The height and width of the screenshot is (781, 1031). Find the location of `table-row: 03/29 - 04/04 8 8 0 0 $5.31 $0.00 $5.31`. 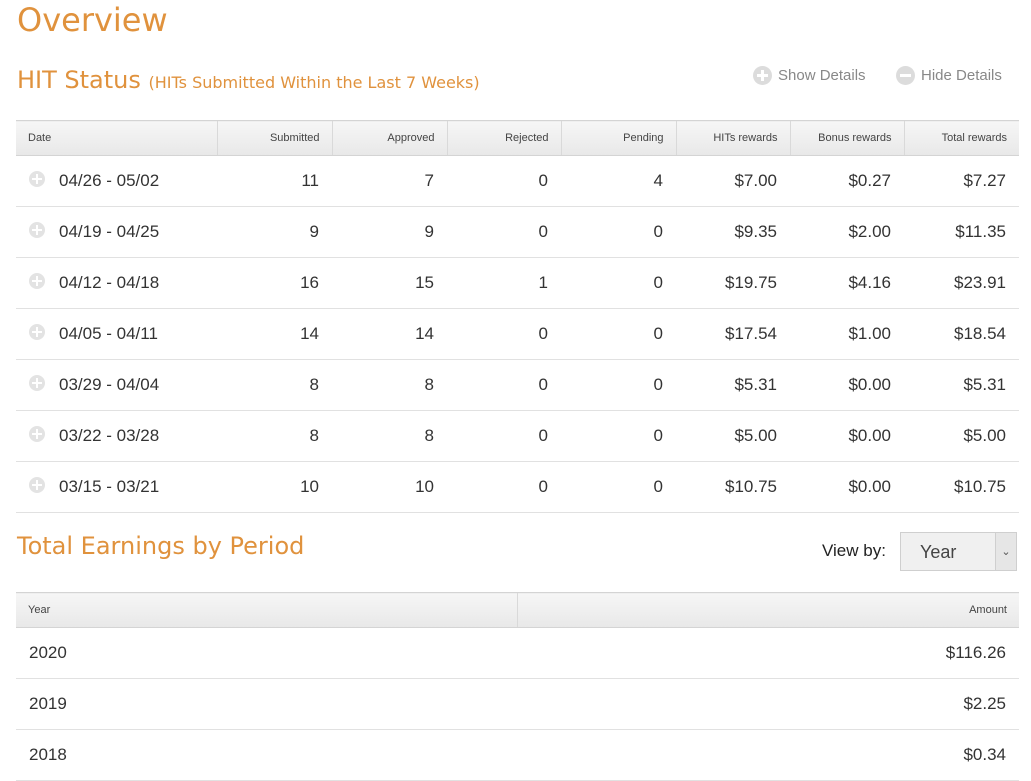

table-row: 03/29 - 04/04 8 8 0 0 $5.31 $0.00 $5.31 is located at coordinates (517, 385).